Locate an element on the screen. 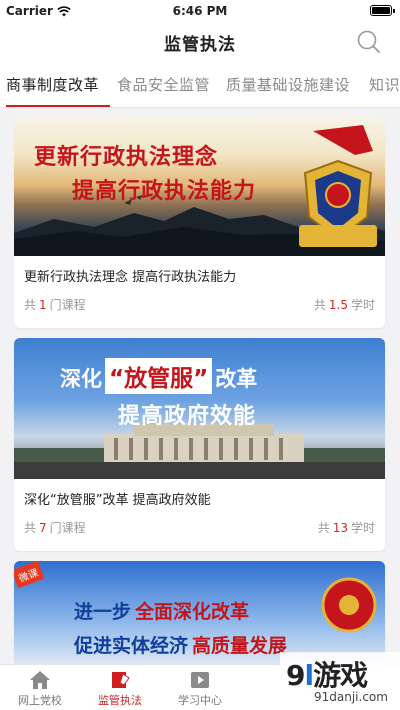  course-meta: 共 7 门课程 共 13 学时 is located at coordinates (199, 527).